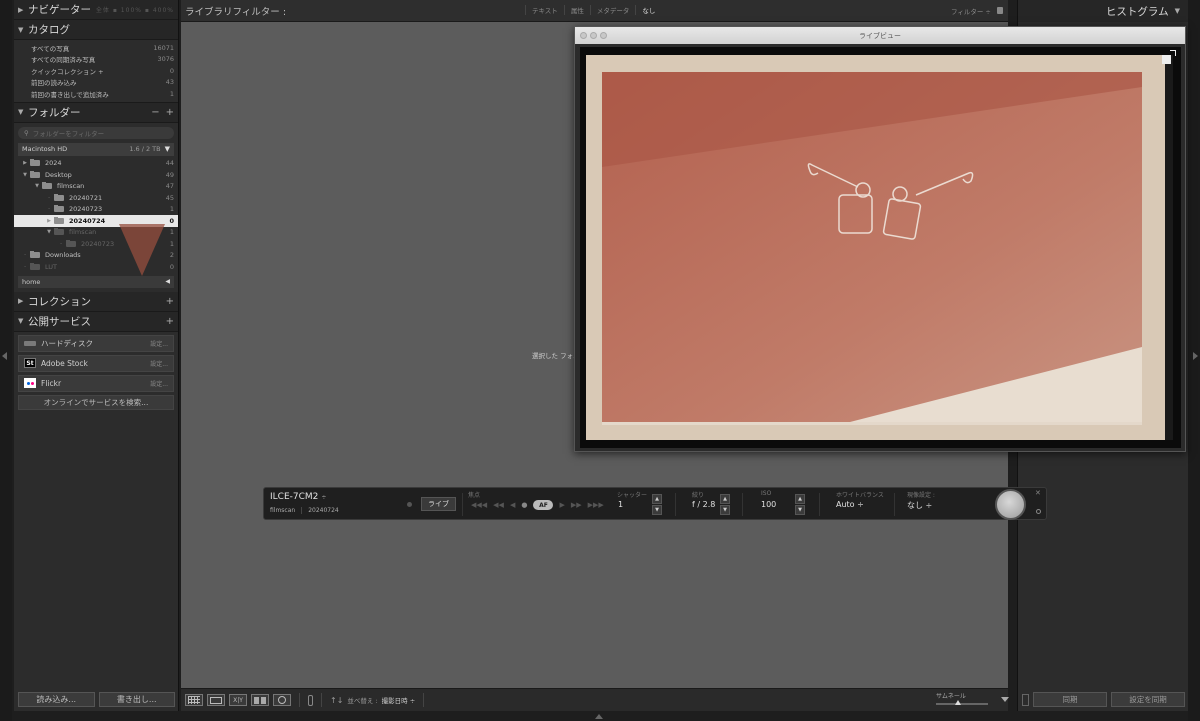  I want to click on catalog-header: ▼ カタログ, so click(96, 30).